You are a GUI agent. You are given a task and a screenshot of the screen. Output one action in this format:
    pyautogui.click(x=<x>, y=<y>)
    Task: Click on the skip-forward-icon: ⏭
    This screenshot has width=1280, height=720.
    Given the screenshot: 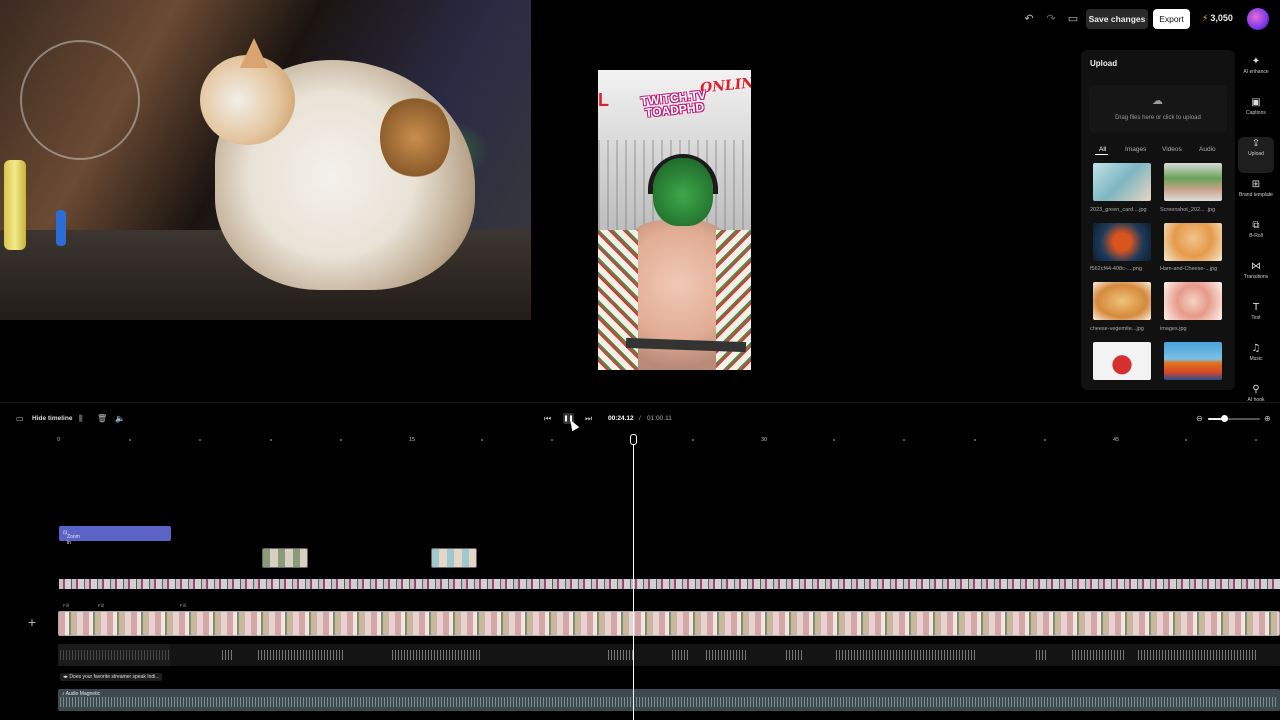 What is the action you would take?
    pyautogui.click(x=588, y=419)
    